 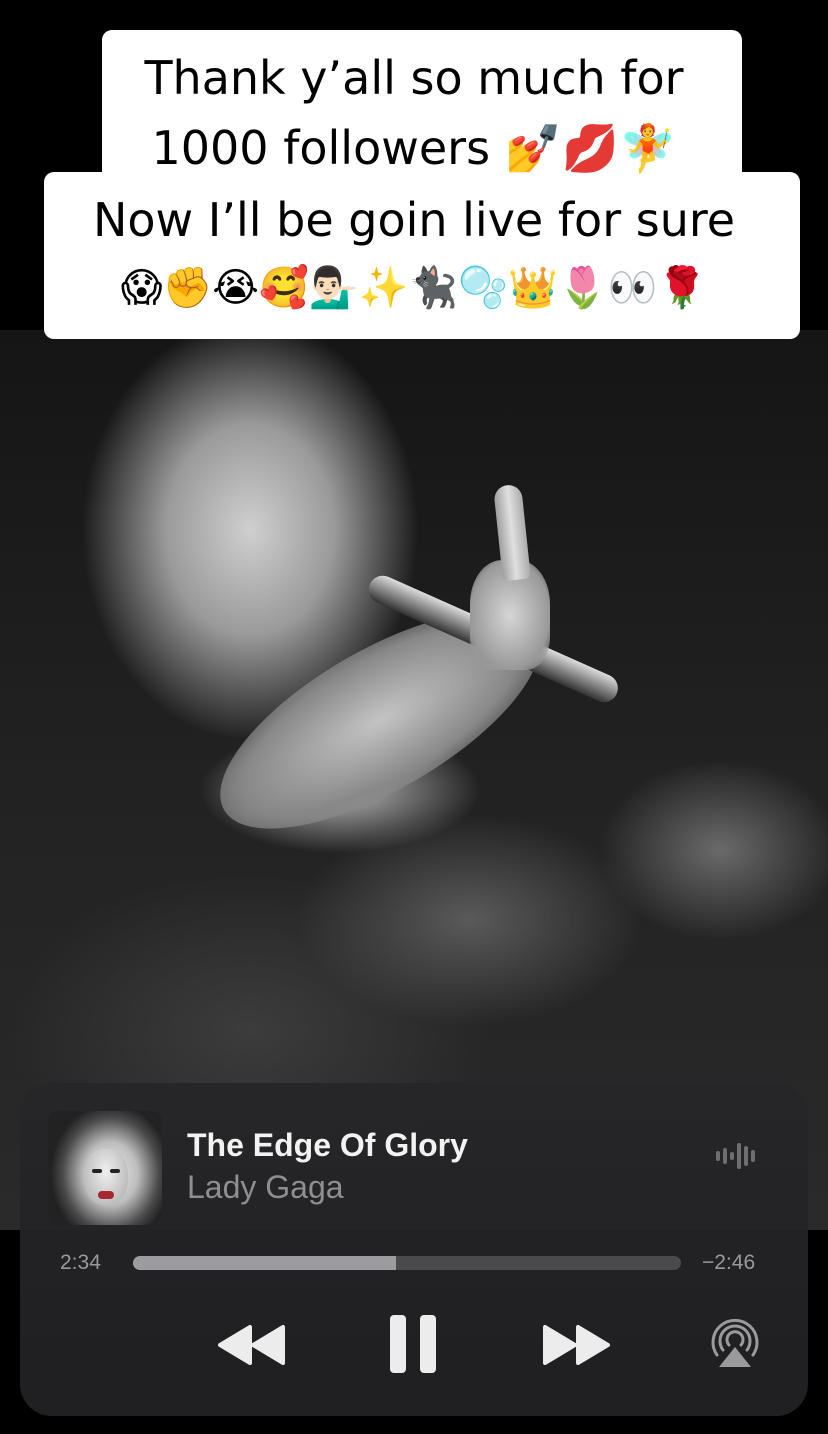 I want to click on rewind-icon, so click(x=252, y=1345).